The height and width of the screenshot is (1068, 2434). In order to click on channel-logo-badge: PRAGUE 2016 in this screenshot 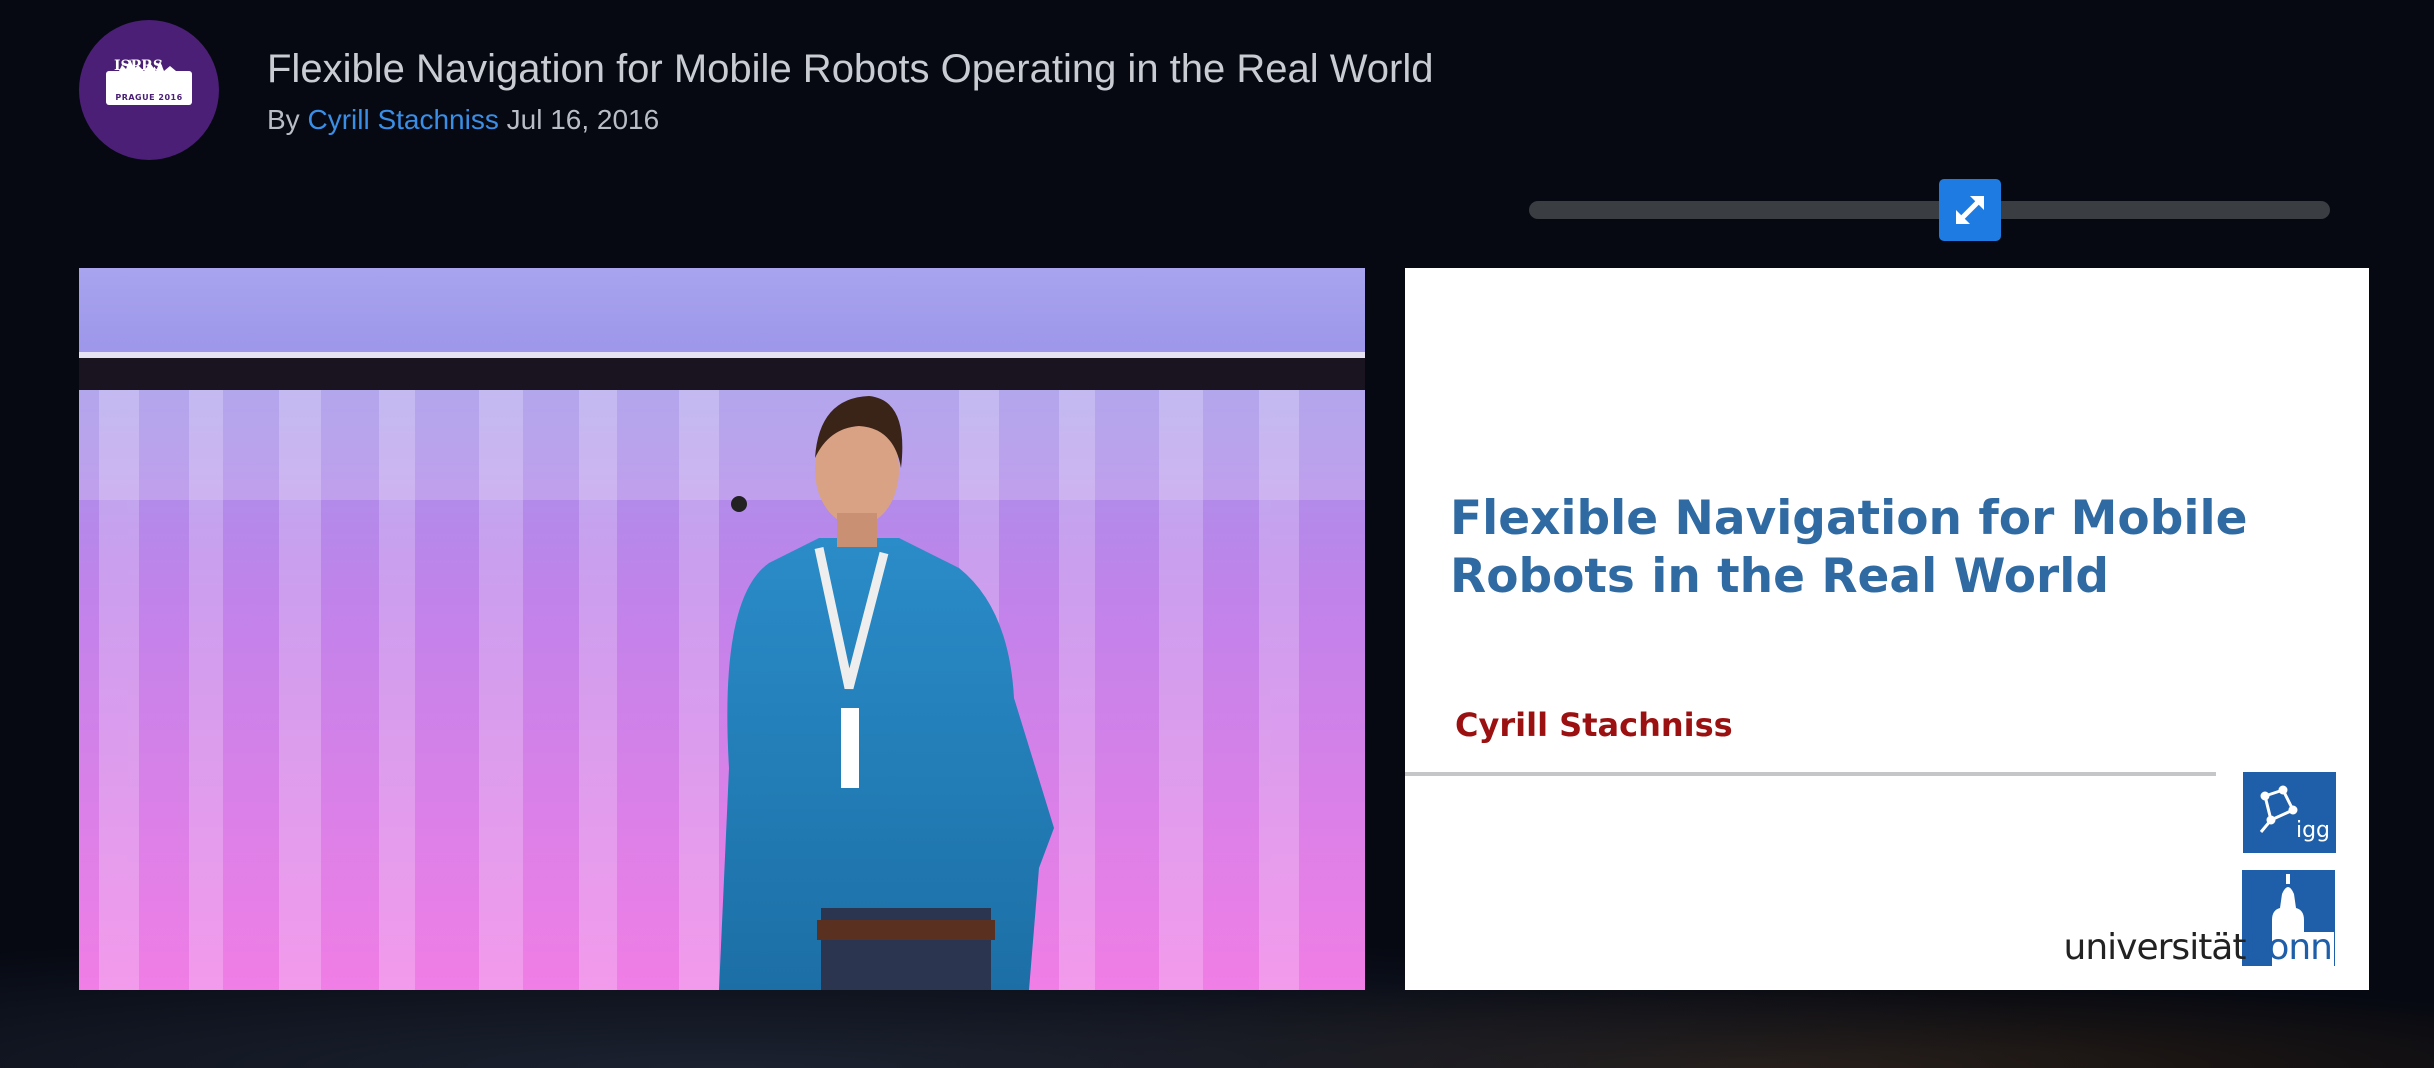, I will do `click(149, 82)`.